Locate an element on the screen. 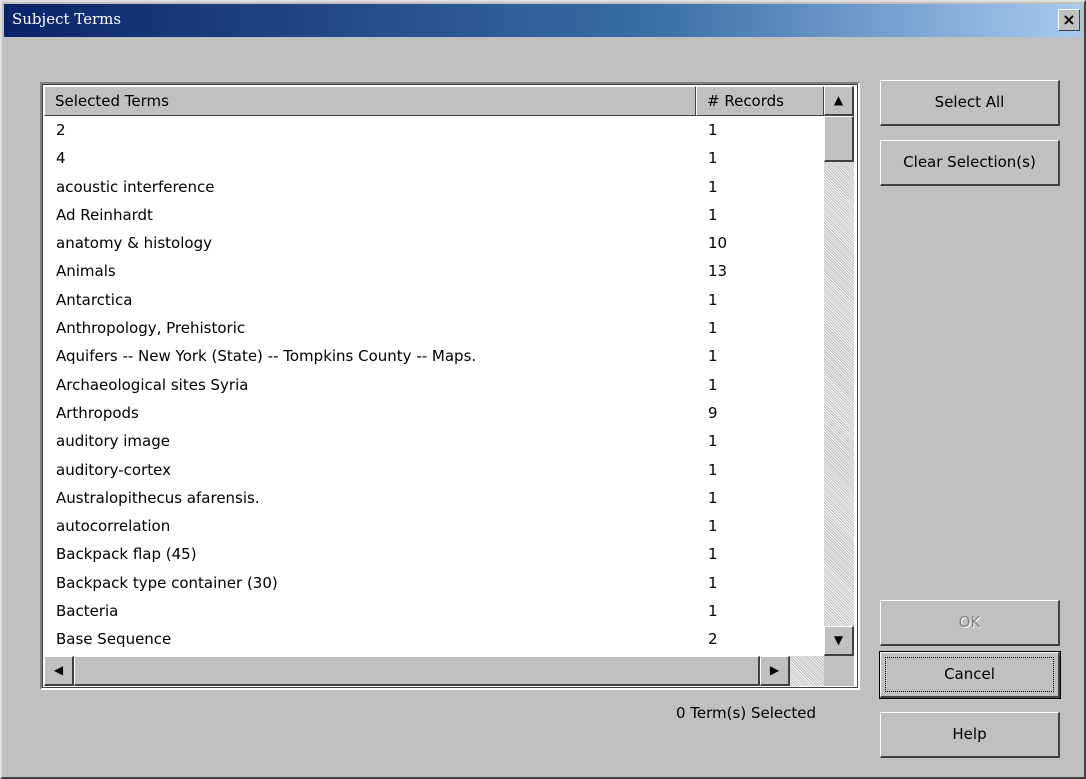 The height and width of the screenshot is (779, 1086). term-label: Animals is located at coordinates (86, 271).